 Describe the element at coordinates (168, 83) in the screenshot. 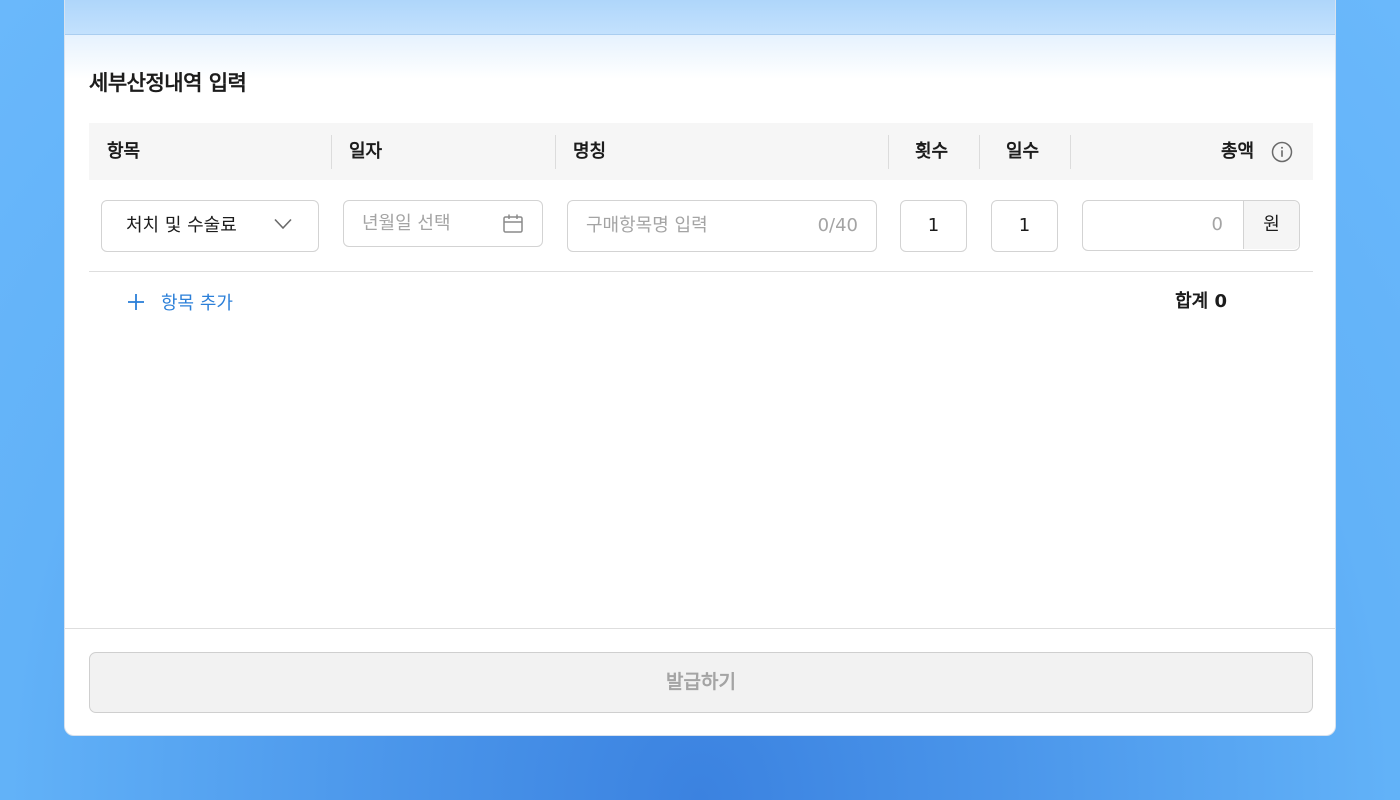

I see `section-title: 세부산정내역 입력` at that location.